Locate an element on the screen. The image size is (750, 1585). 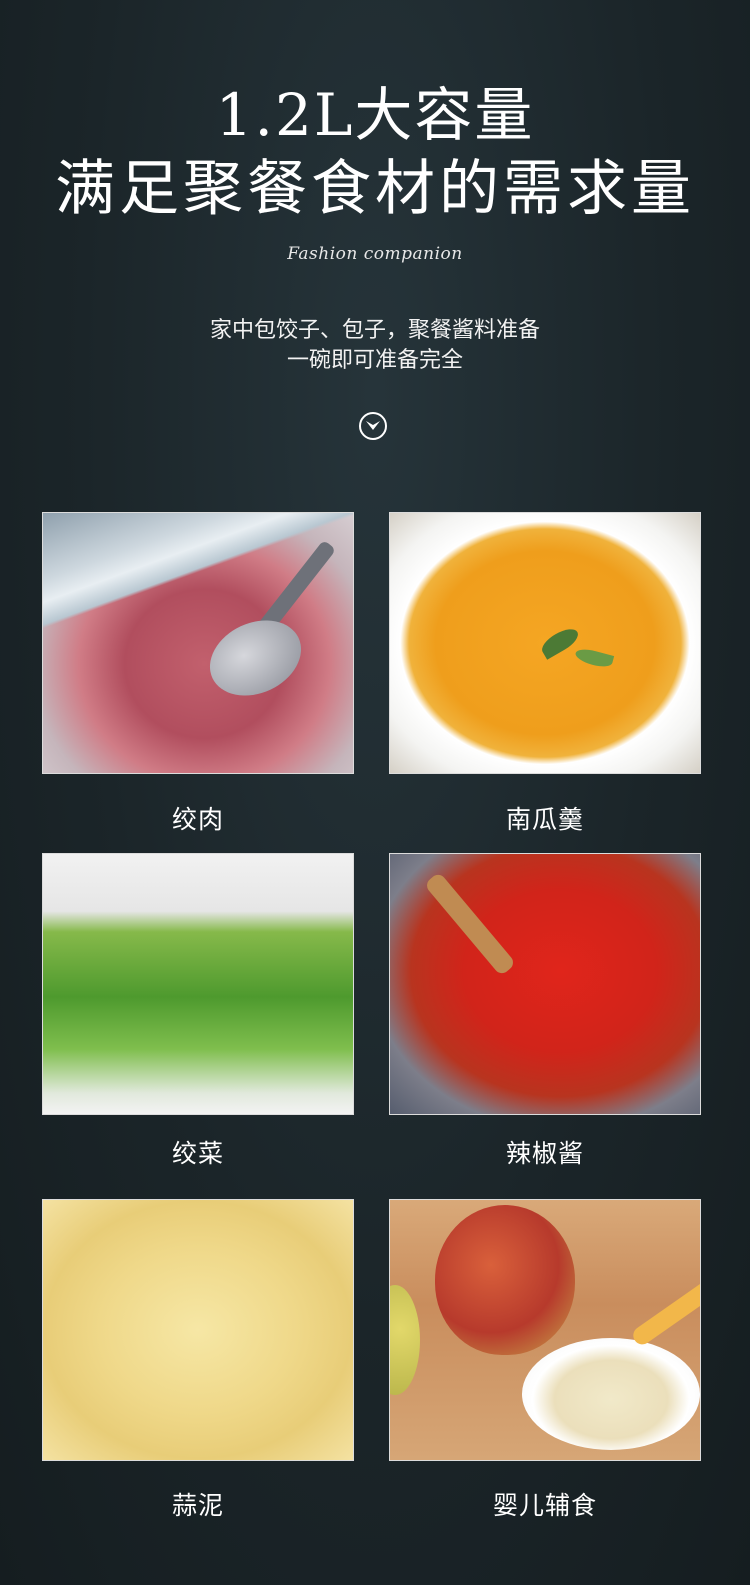
puree-bowl is located at coordinates (611, 1394).